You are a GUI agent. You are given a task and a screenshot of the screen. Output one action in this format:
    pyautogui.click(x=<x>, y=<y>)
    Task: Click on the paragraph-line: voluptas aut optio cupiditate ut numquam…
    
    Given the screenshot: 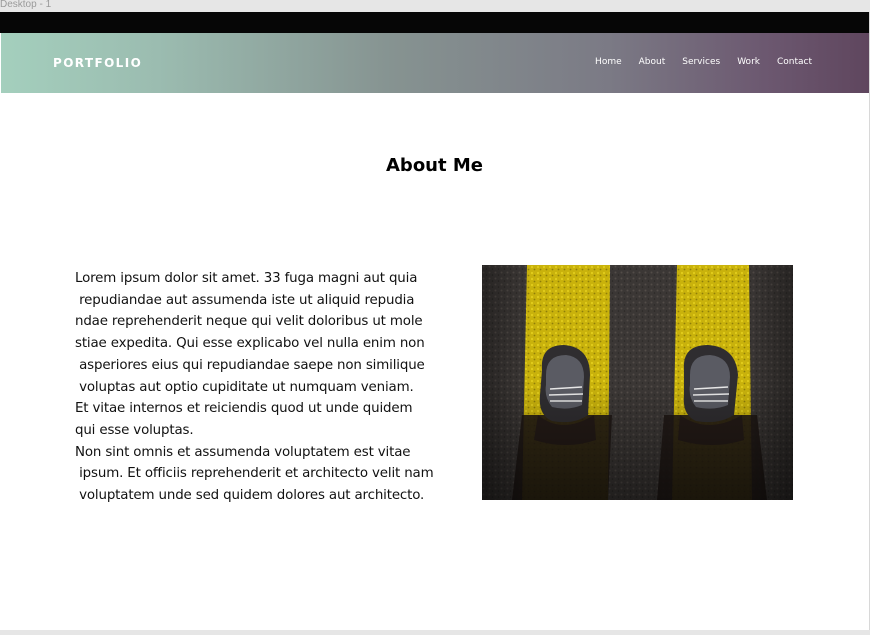 What is the action you would take?
    pyautogui.click(x=244, y=387)
    